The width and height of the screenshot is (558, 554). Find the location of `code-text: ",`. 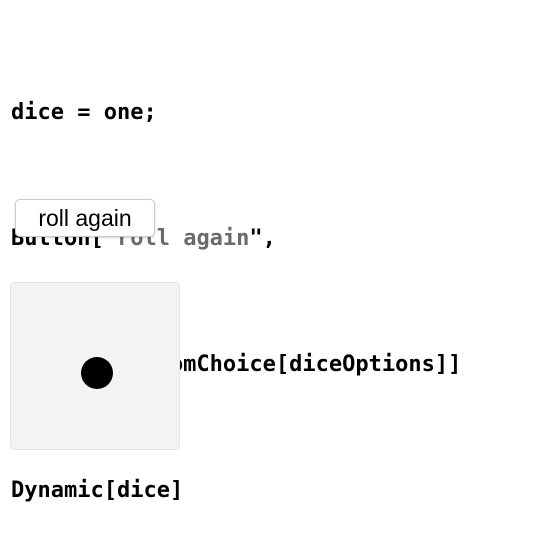

code-text: ", is located at coordinates (262, 238).